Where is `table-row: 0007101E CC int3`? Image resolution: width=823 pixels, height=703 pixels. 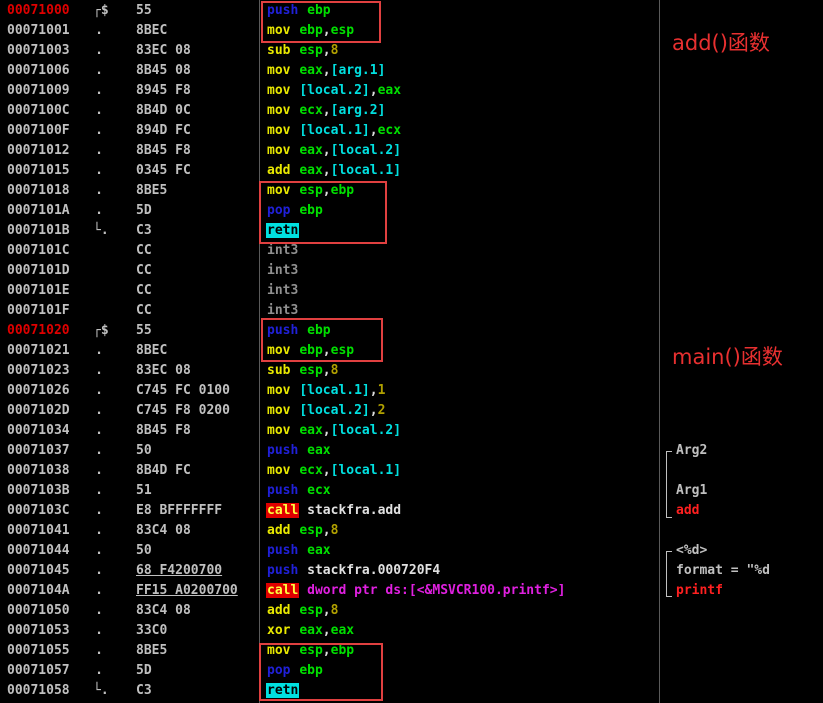
table-row: 0007101E CC int3 is located at coordinates (411, 291).